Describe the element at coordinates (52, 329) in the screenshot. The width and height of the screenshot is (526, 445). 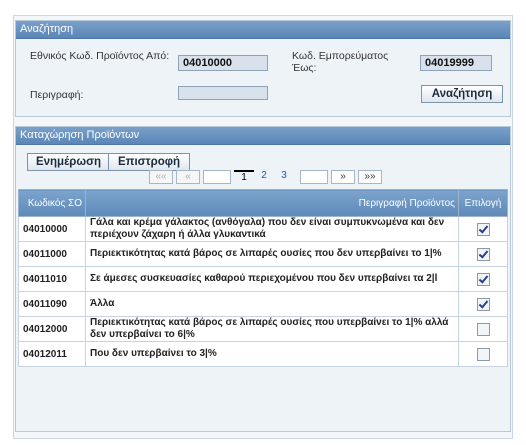
I see `row-code: 04012000` at that location.